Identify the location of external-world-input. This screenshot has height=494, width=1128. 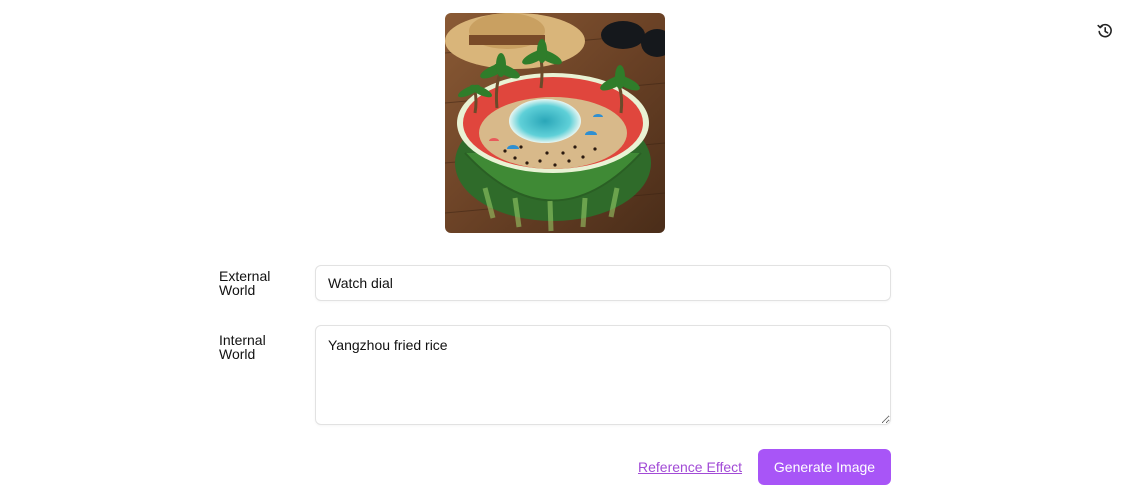
(603, 283).